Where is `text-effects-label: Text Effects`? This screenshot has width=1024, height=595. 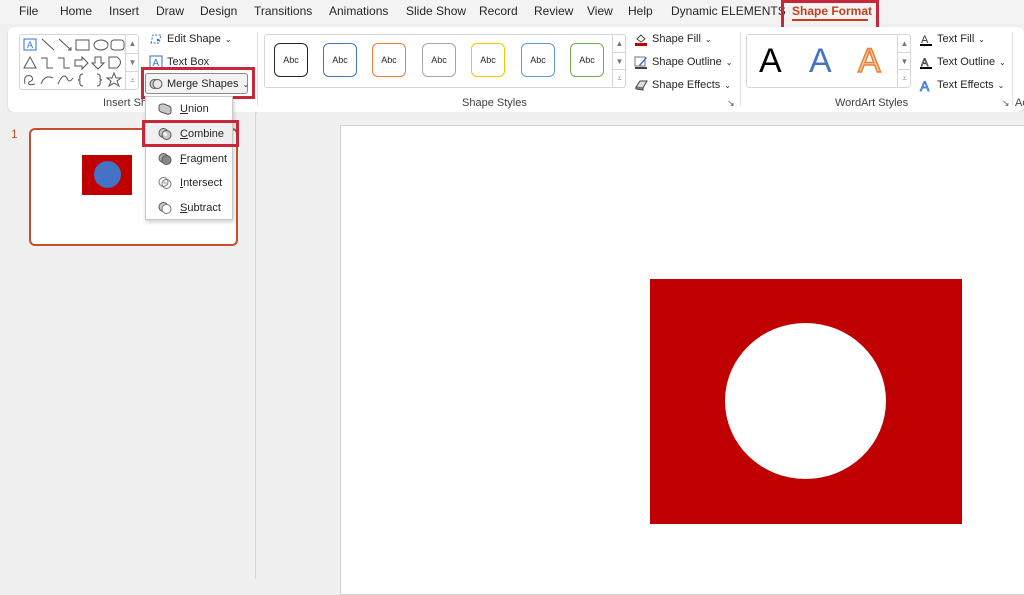
text-effects-label: Text Effects is located at coordinates (965, 85).